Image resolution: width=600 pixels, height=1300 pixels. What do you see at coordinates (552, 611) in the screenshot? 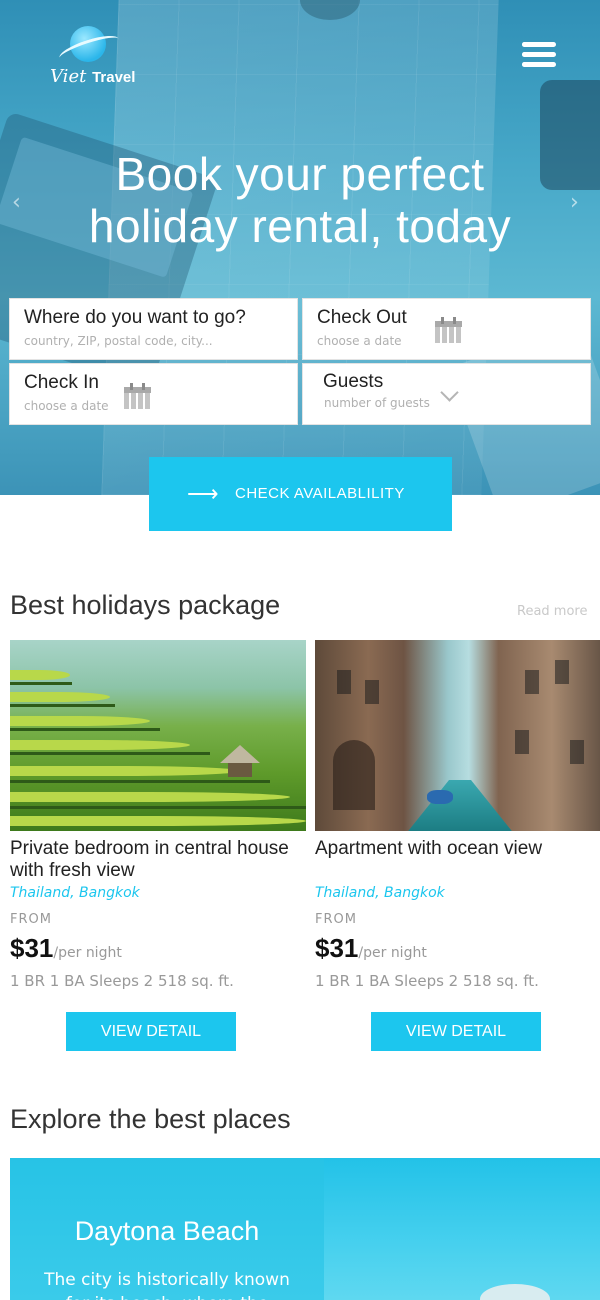
I see `read-more-link: Read more` at bounding box center [552, 611].